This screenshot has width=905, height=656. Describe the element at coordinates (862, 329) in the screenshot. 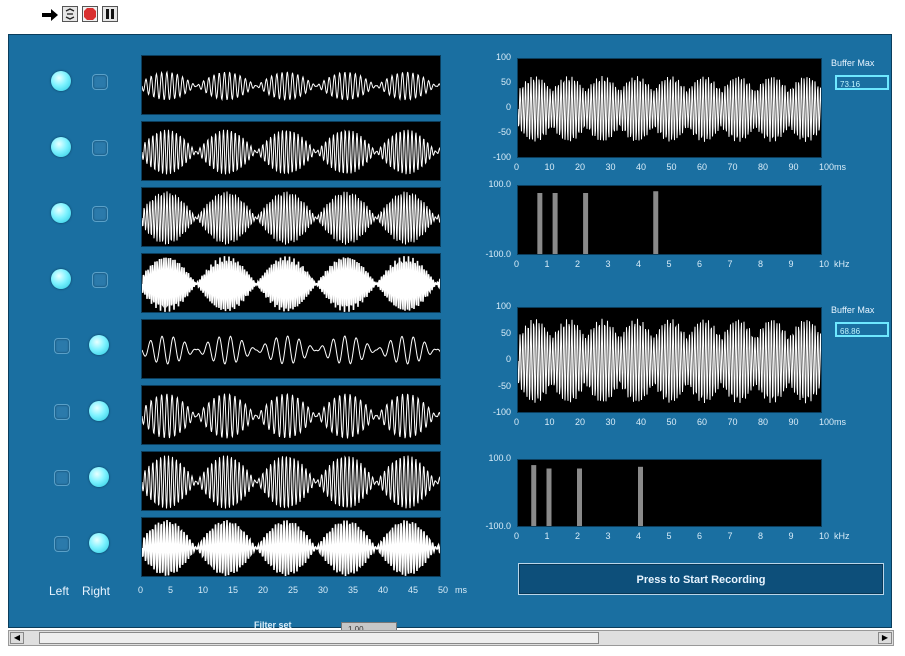

I see `buffer-max-2-value: 68.86` at that location.